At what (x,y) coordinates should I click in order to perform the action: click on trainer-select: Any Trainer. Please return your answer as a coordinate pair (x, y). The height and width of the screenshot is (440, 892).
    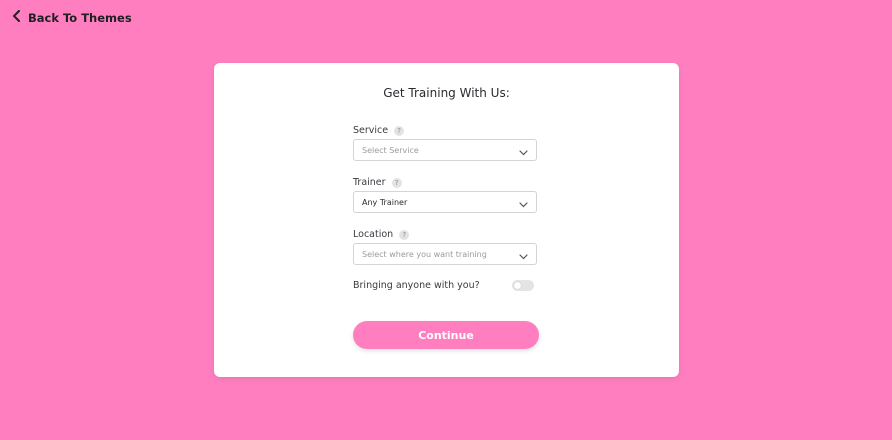
    Looking at the image, I should click on (445, 202).